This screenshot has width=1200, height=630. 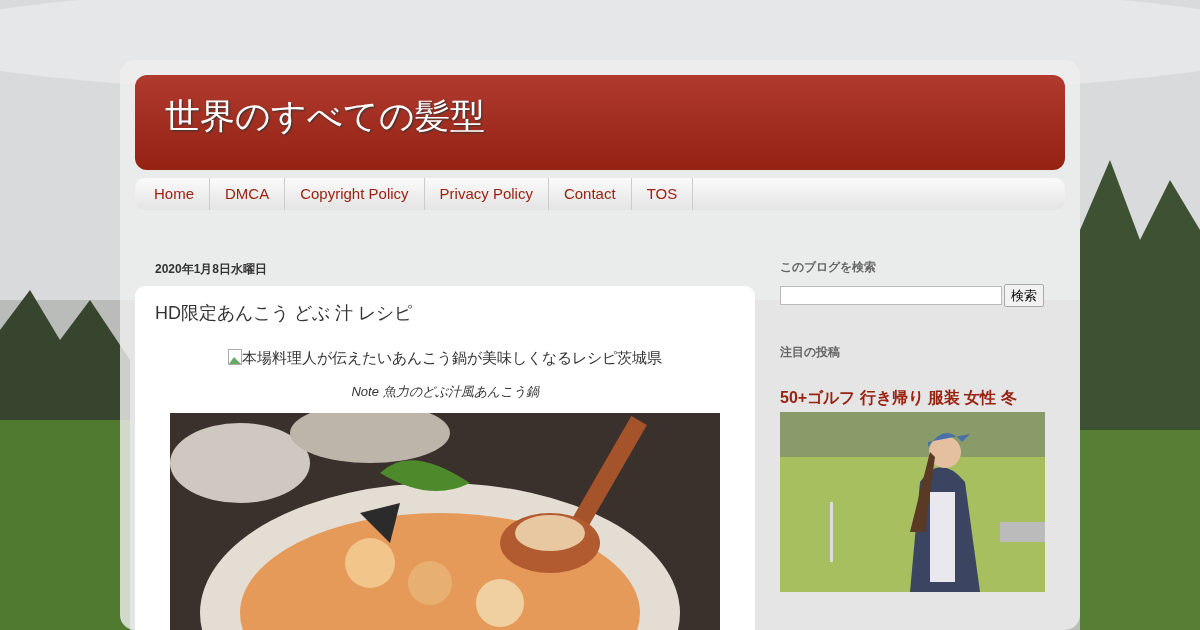 What do you see at coordinates (810, 352) in the screenshot?
I see `section-heading: 注目の投稿` at bounding box center [810, 352].